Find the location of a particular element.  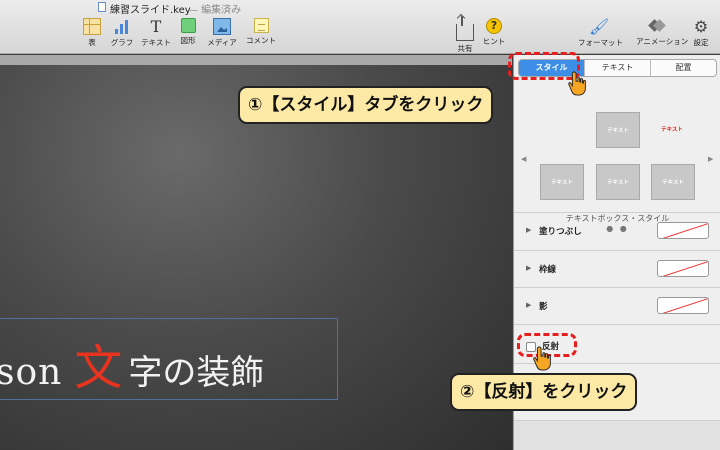

border-label: 枠線 is located at coordinates (548, 270).